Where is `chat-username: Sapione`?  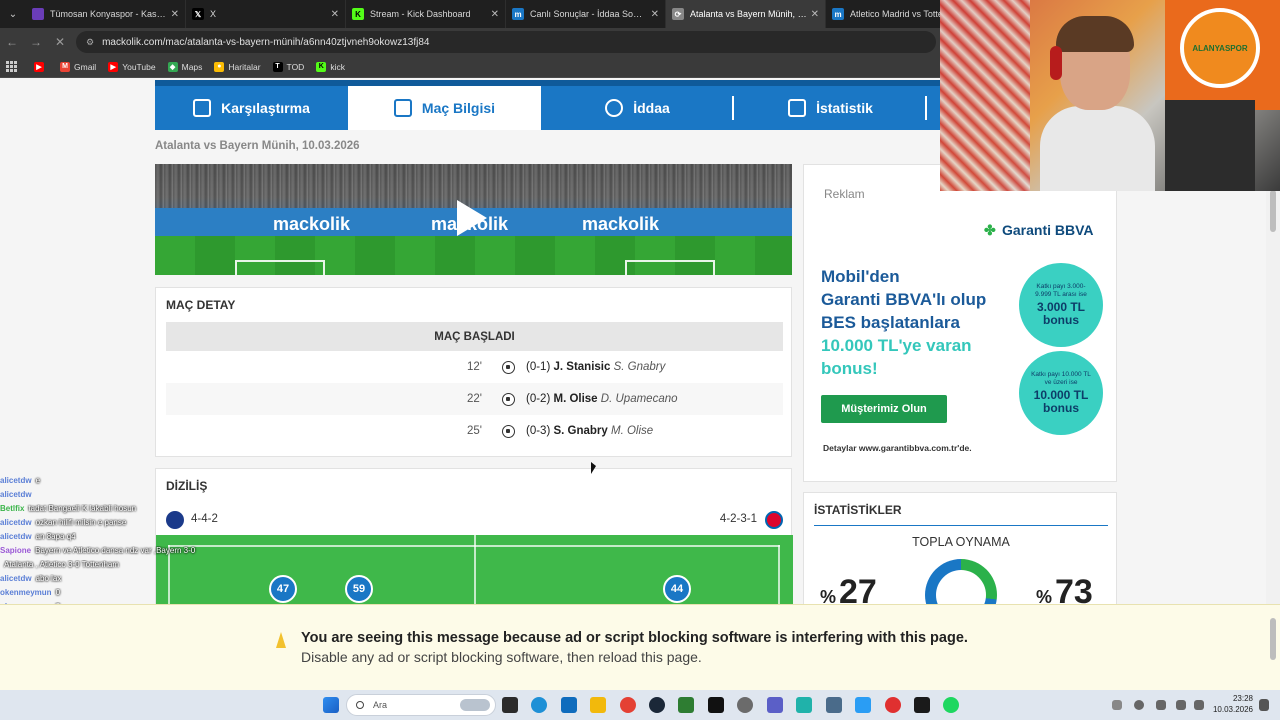
chat-username: Sapione is located at coordinates (15, 550).